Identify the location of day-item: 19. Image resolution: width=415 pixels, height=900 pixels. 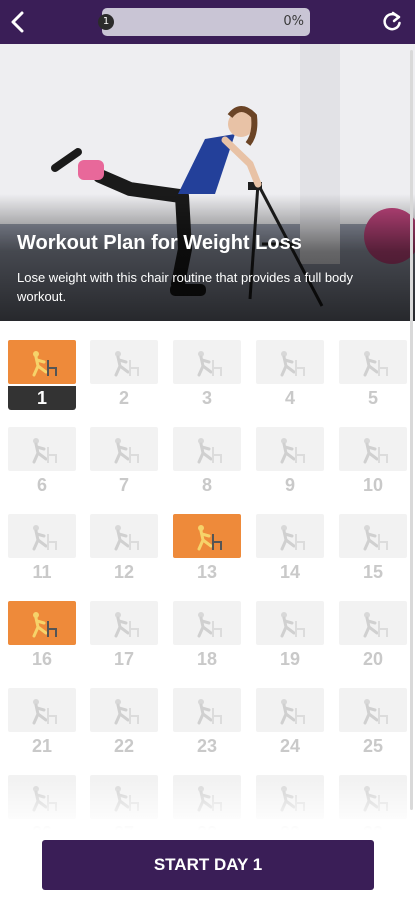
(290, 636).